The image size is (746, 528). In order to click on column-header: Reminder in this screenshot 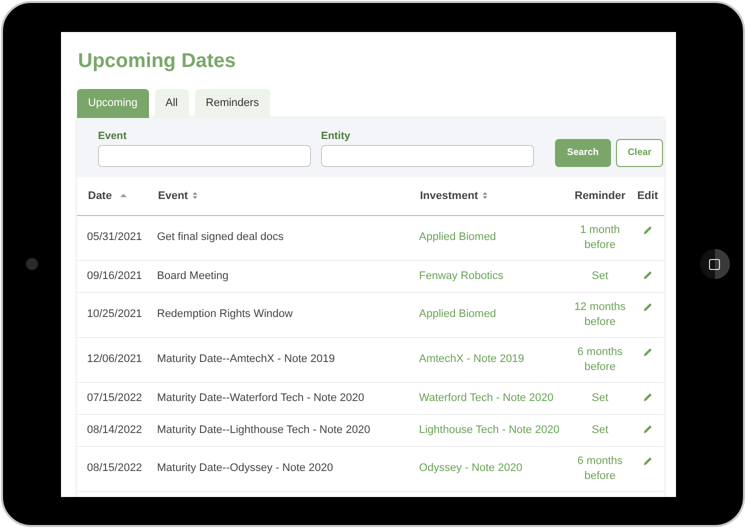, I will do `click(600, 196)`.